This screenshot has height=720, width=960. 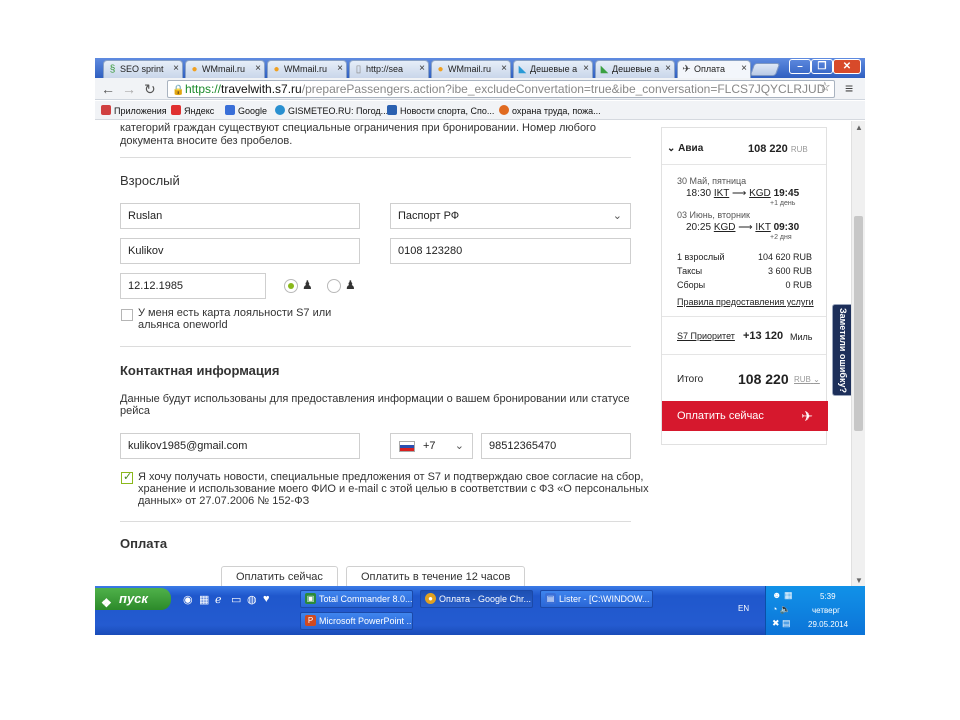 I want to click on s7-priority-link: S7 Приоритет, so click(x=706, y=336).